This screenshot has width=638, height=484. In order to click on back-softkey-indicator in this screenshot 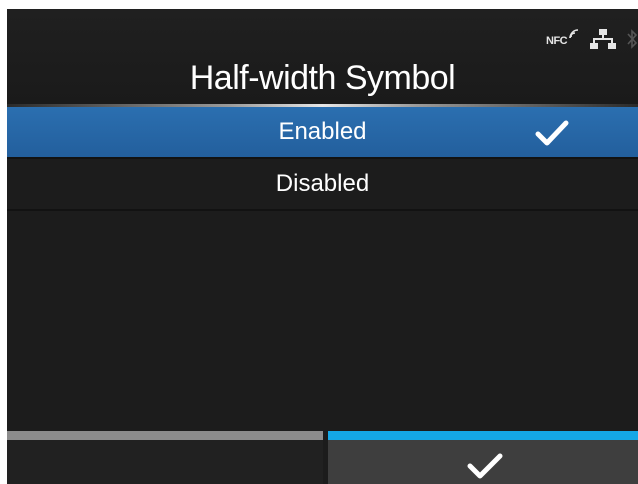, I will do `click(165, 435)`.